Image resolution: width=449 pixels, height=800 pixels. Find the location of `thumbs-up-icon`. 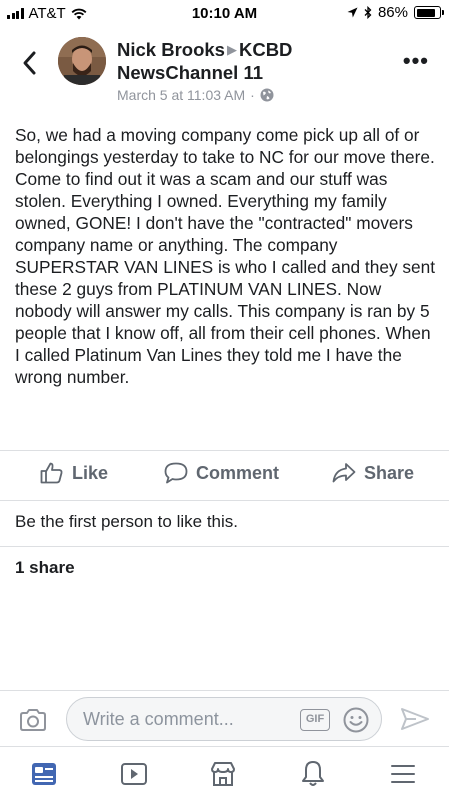

thumbs-up-icon is located at coordinates (51, 473).